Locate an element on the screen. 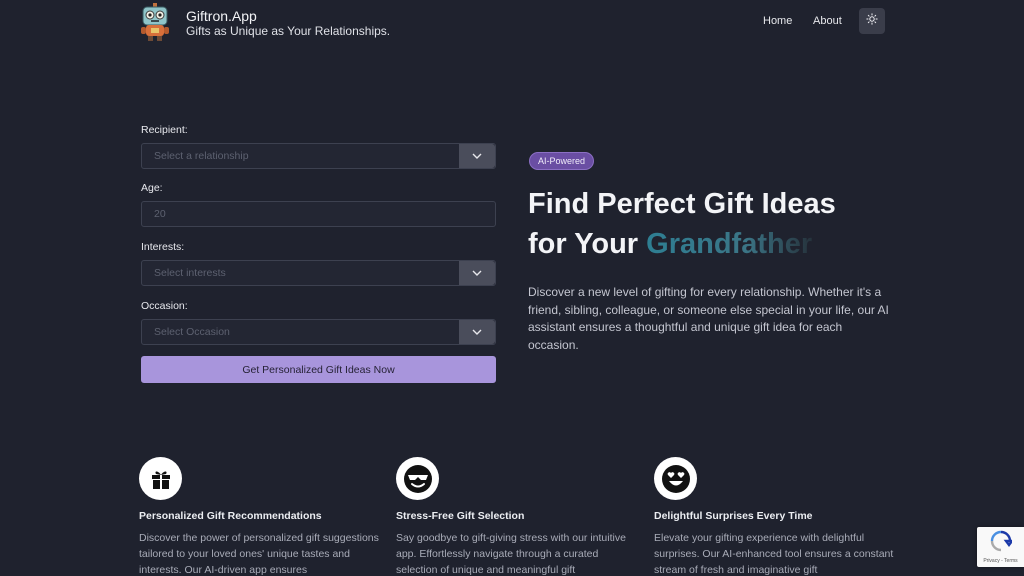 The height and width of the screenshot is (576, 1024). cool-face-icon is located at coordinates (417, 478).